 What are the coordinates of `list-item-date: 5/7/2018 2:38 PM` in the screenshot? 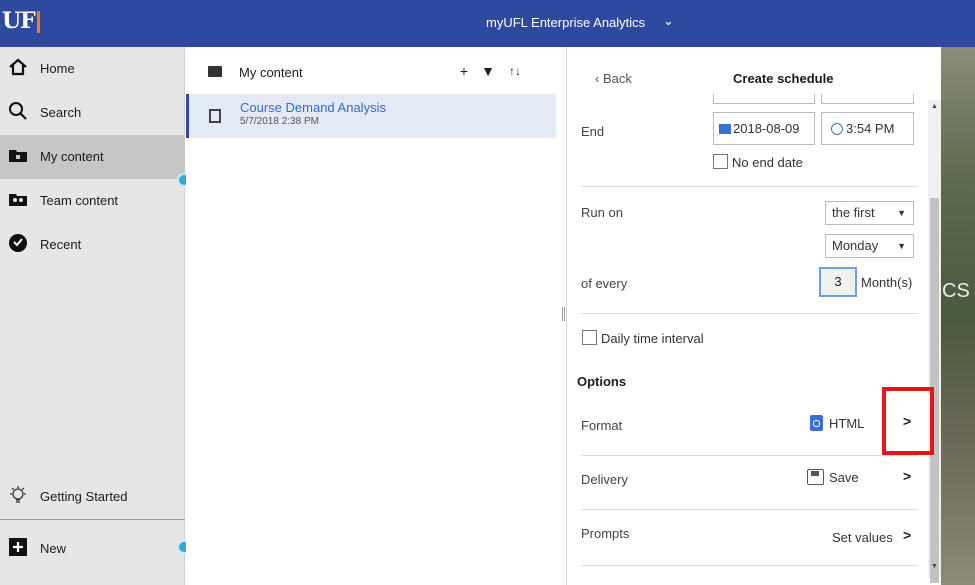 It's located at (279, 121).